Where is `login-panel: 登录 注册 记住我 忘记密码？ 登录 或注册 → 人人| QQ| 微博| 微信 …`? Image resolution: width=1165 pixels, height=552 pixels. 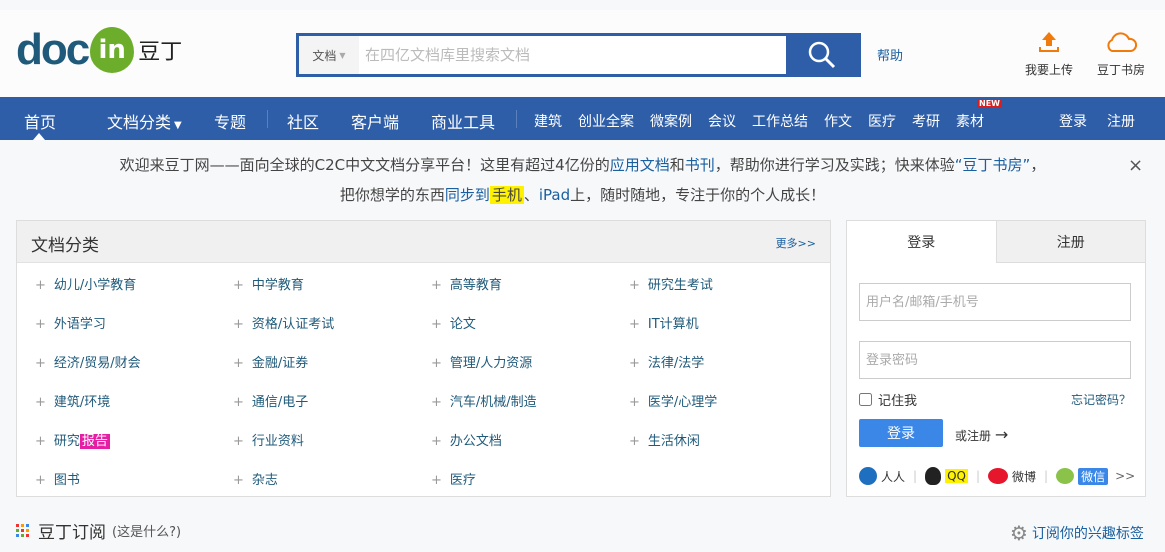
login-panel: 登录 注册 记住我 忘记密码？ 登录 或注册 → 人人| QQ| 微博| 微信 … is located at coordinates (996, 358).